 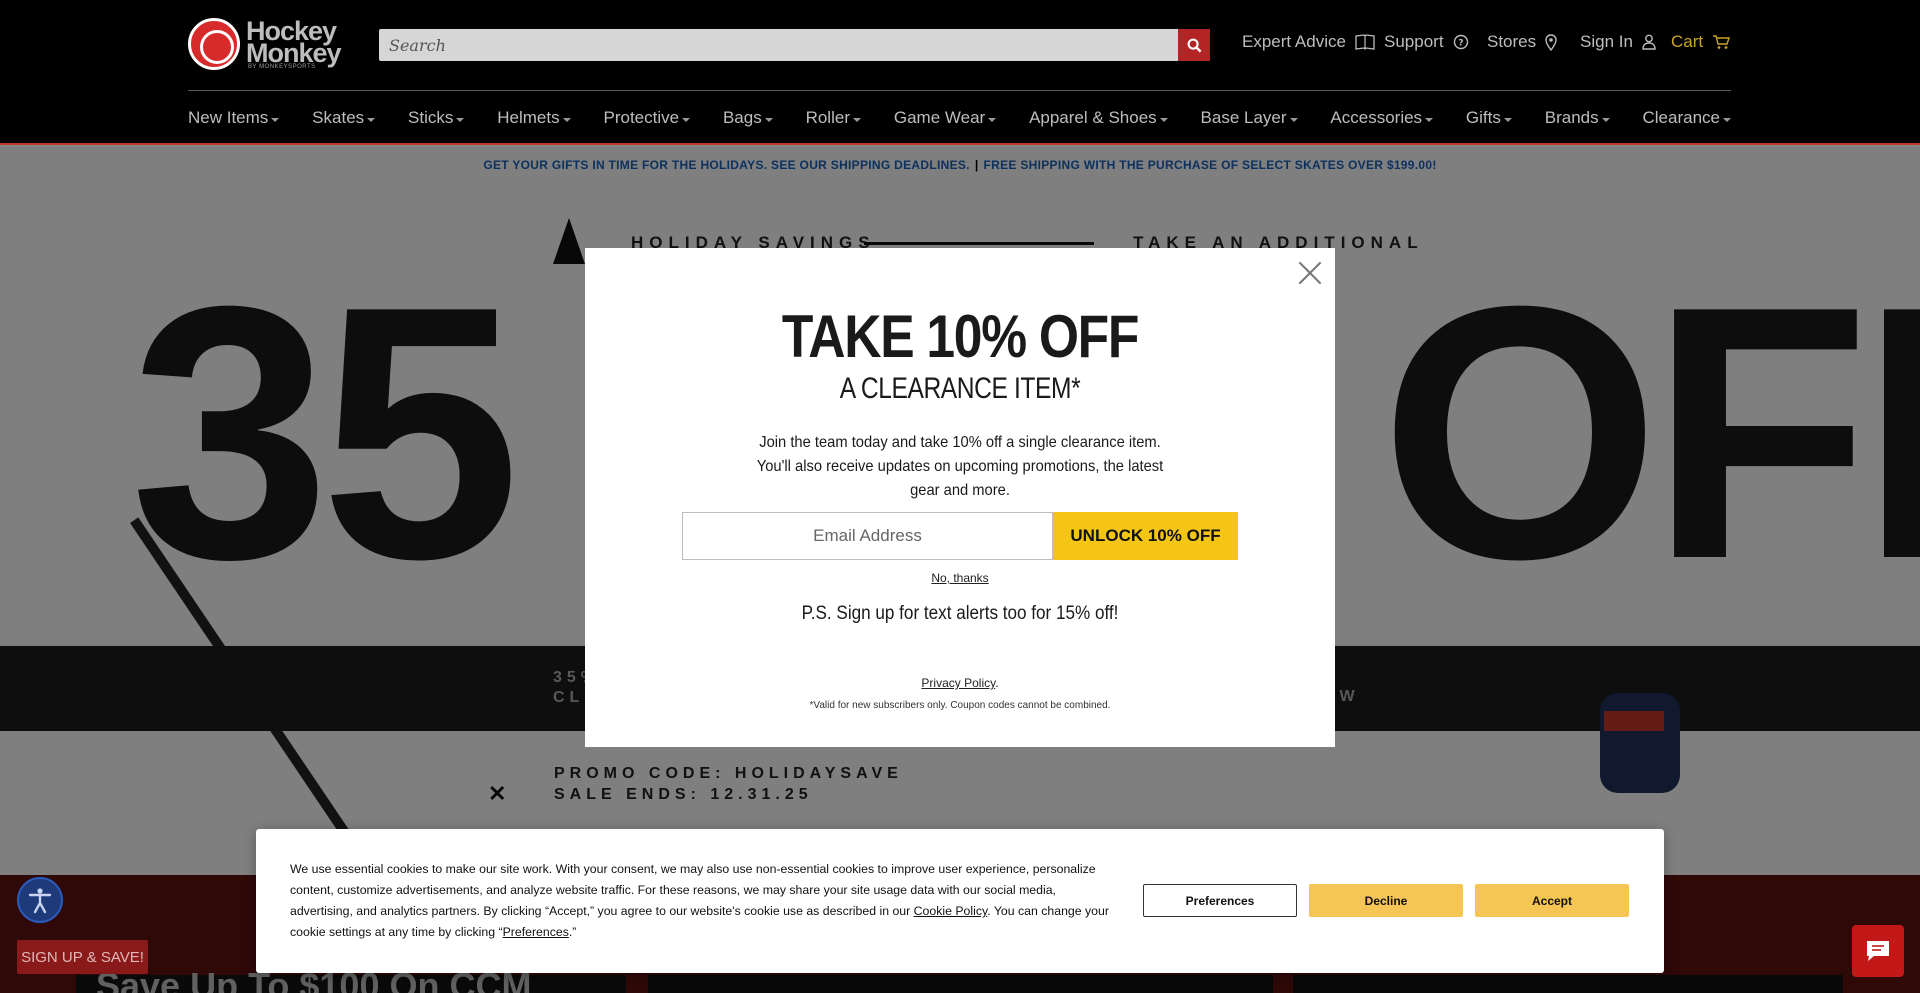 I want to click on nav-item-protective: Protective, so click(x=647, y=118).